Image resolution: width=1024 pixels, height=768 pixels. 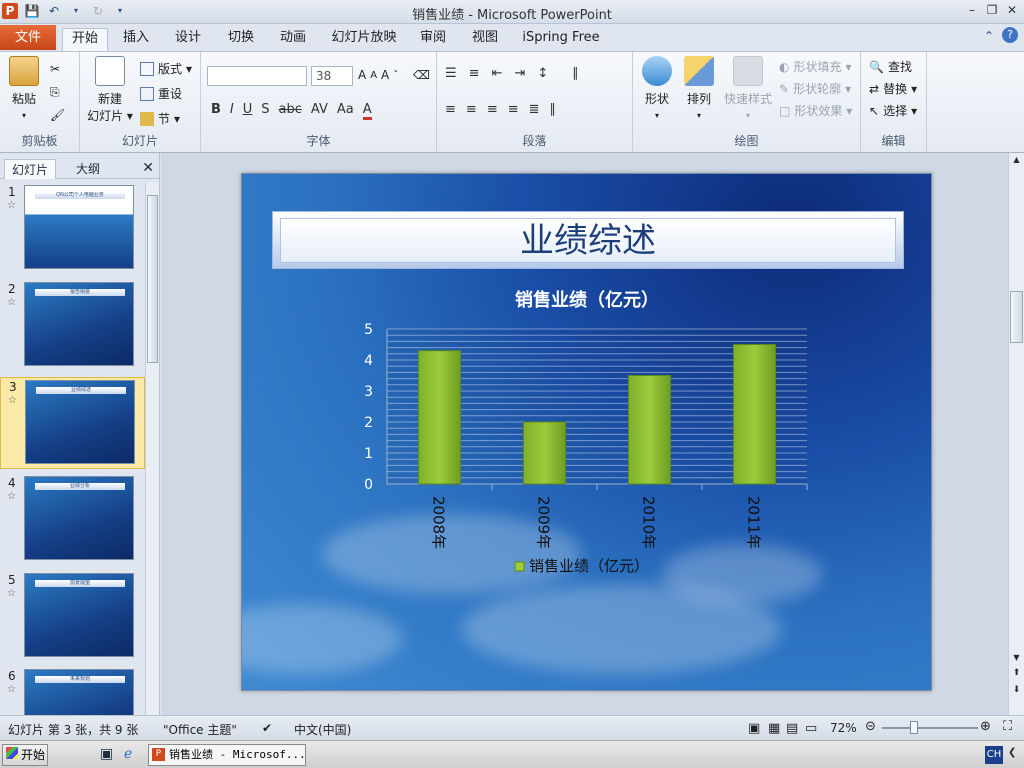 What do you see at coordinates (748, 88) in the screenshot?
I see `quick-styles-button: 快速样式 ▾` at bounding box center [748, 88].